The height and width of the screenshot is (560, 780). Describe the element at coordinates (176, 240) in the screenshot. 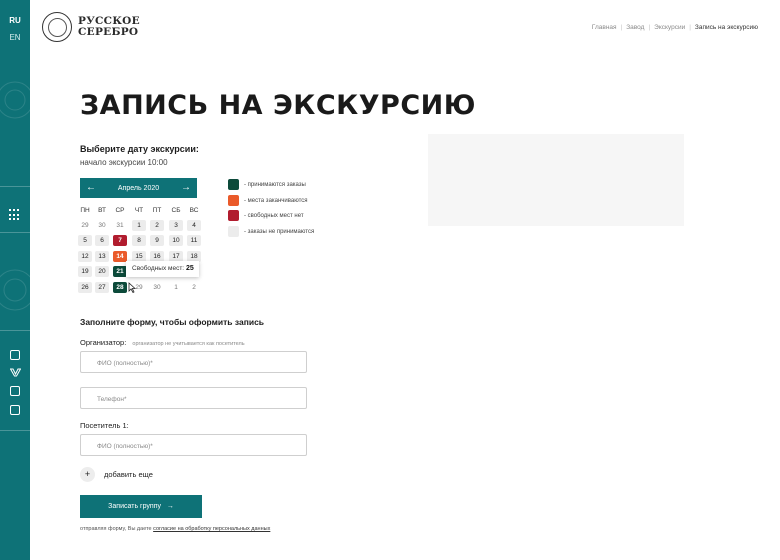

I see `calendar-day: 10` at that location.